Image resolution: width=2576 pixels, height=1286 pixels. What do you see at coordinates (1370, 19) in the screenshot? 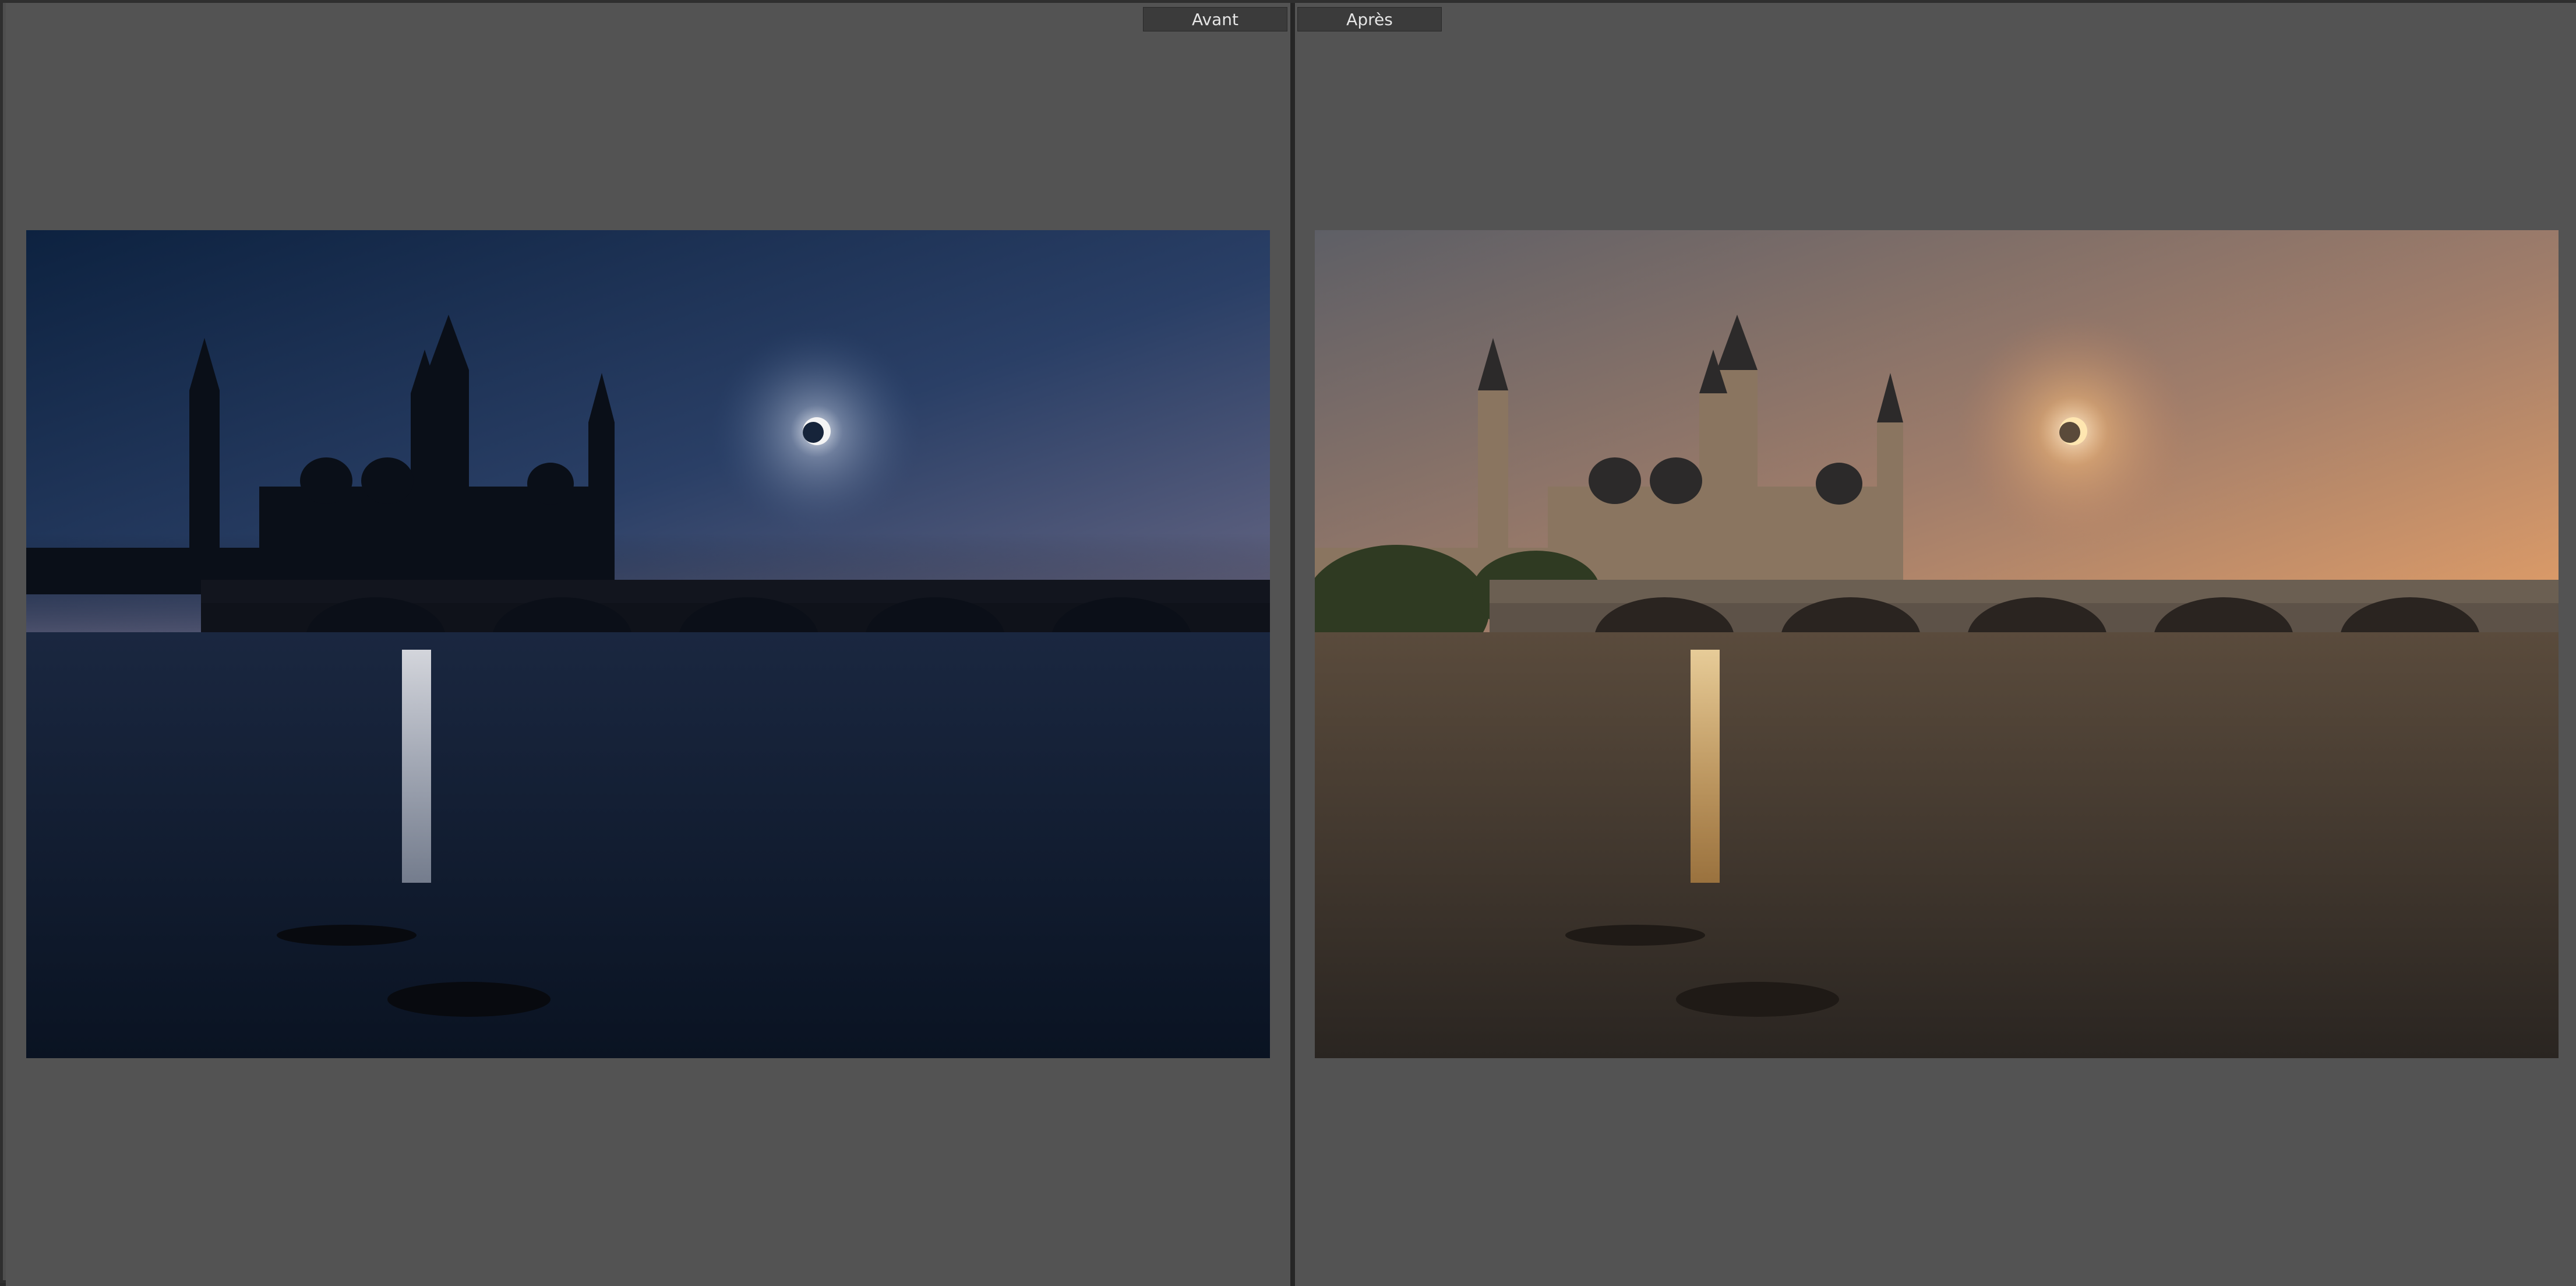
I see `after-label: Après` at bounding box center [1370, 19].